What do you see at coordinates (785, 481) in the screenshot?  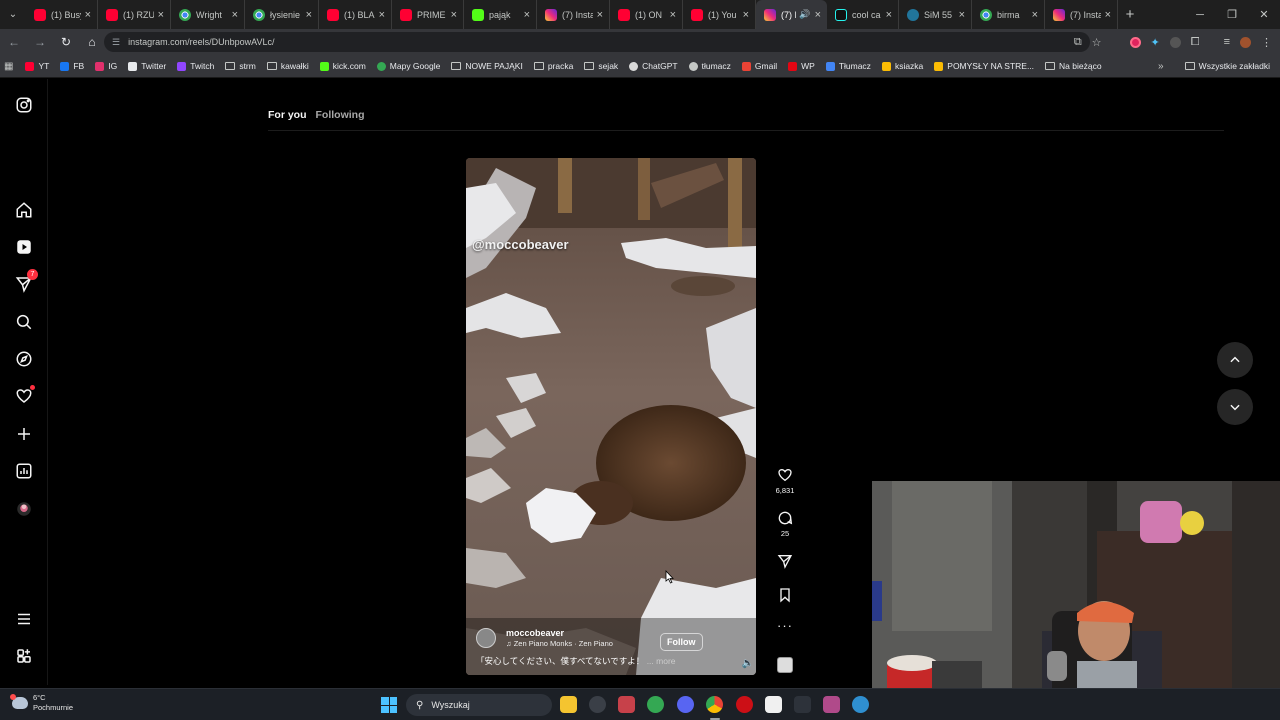 I see `like-action: 6,831` at bounding box center [785, 481].